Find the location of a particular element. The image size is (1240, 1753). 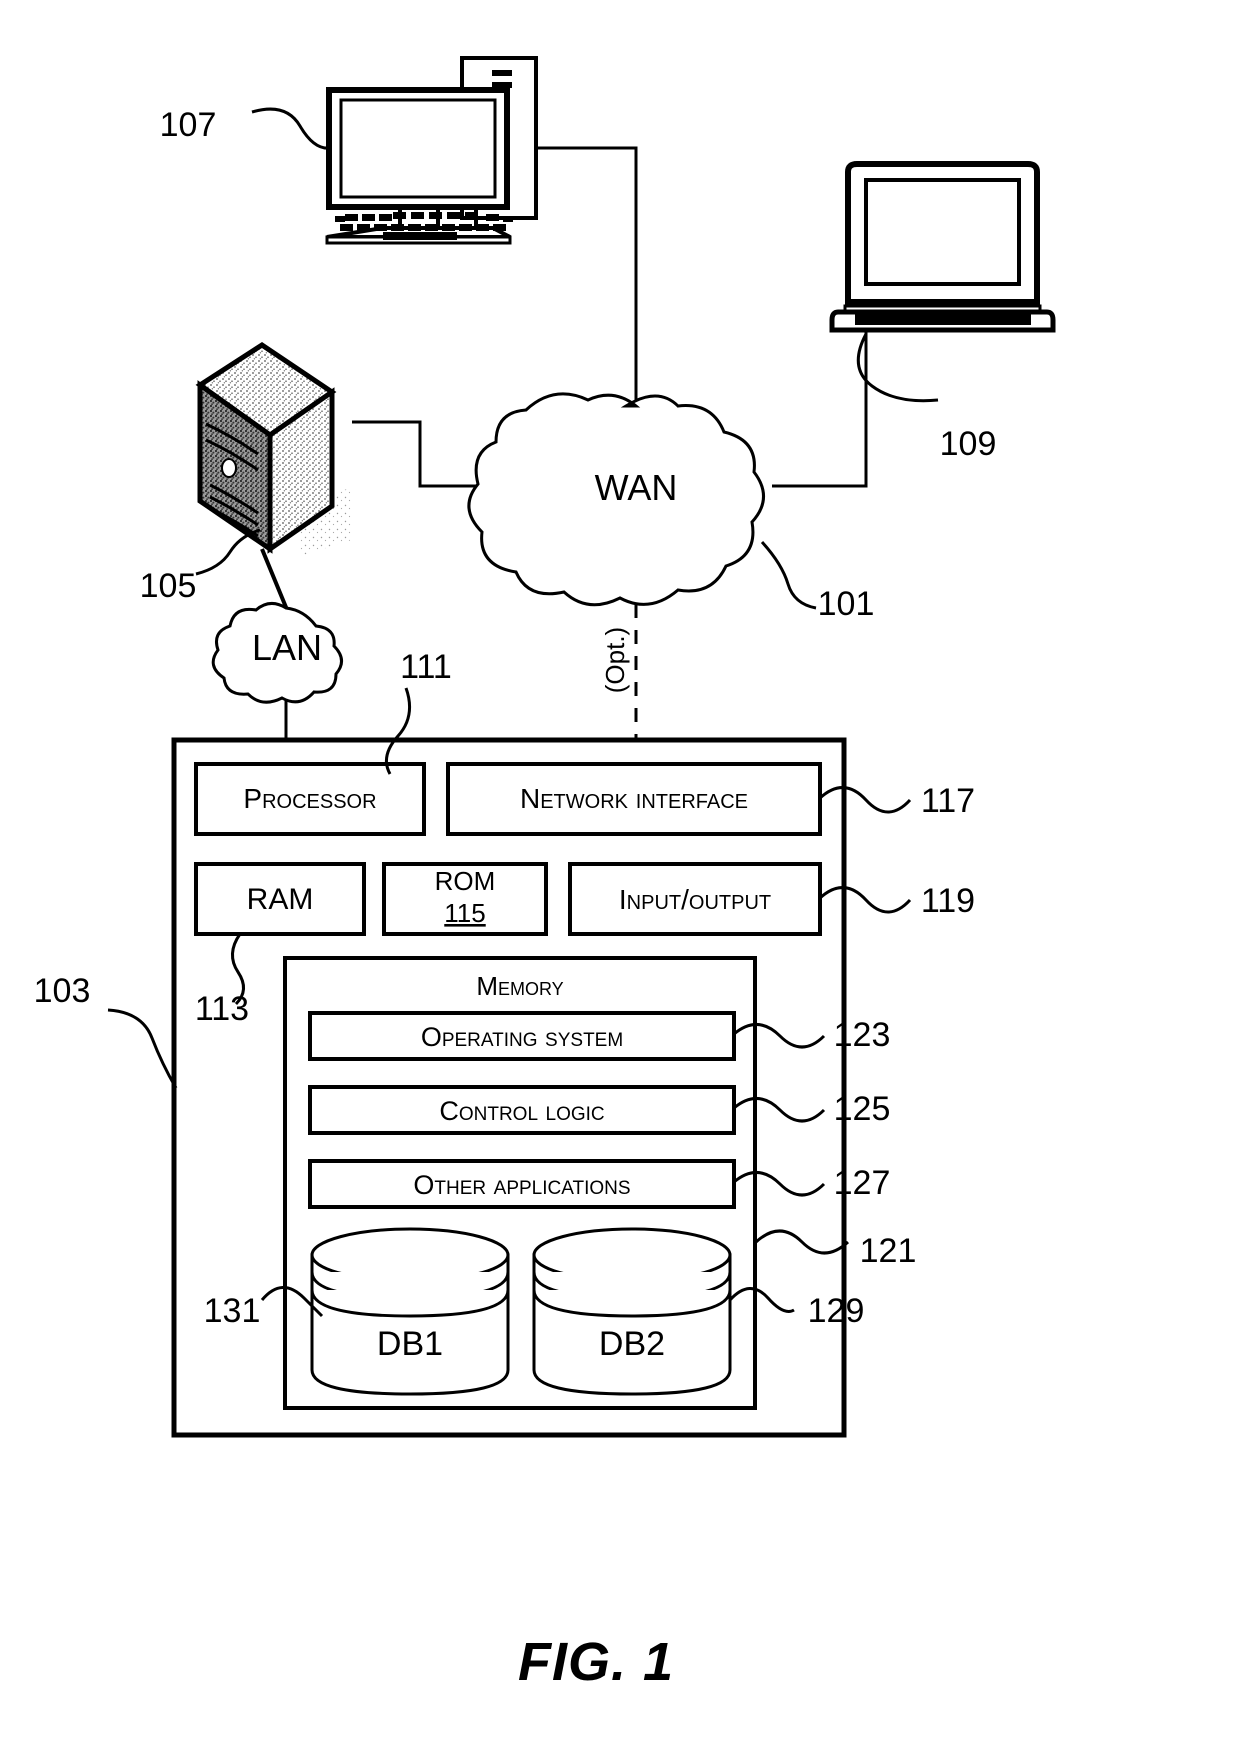

network-interface-block: Network interface is located at coordinates (634, 799).